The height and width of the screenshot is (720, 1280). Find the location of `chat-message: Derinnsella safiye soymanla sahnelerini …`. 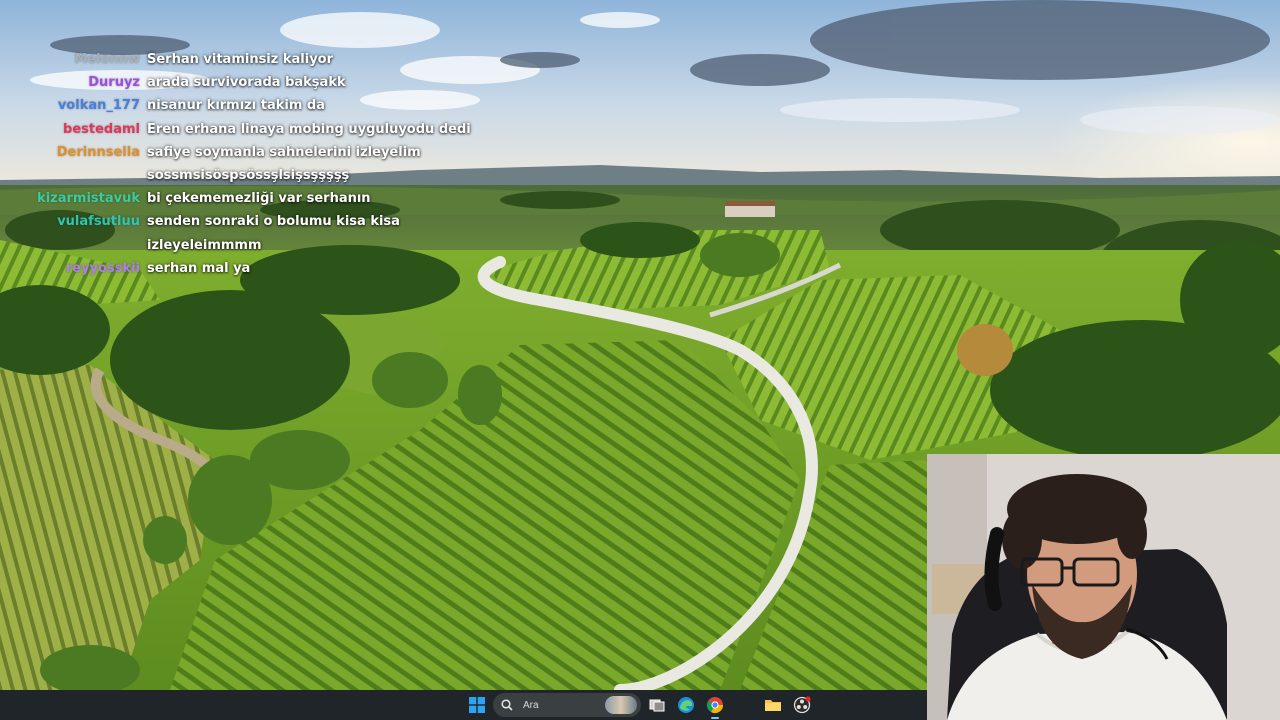

chat-message: Derinnsella safiye soymanla sahnelerini … is located at coordinates (235, 152).